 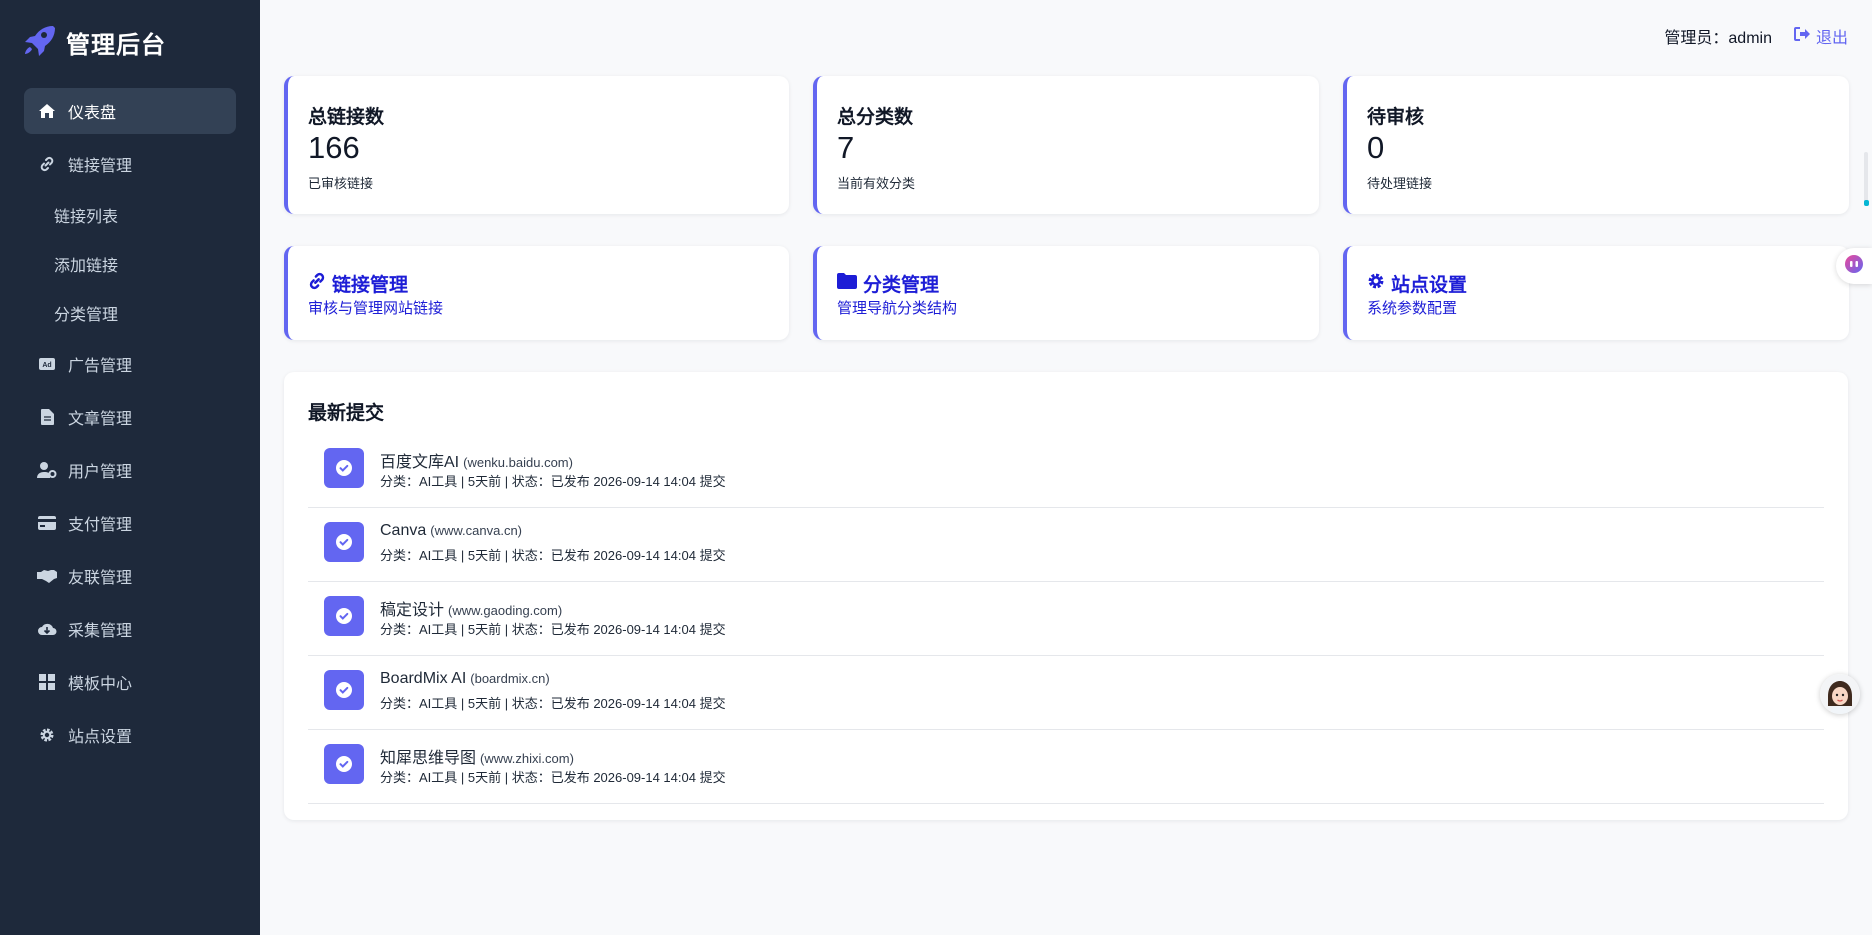 What do you see at coordinates (86, 315) in the screenshot?
I see `sidebar-item-label: 分类管理` at bounding box center [86, 315].